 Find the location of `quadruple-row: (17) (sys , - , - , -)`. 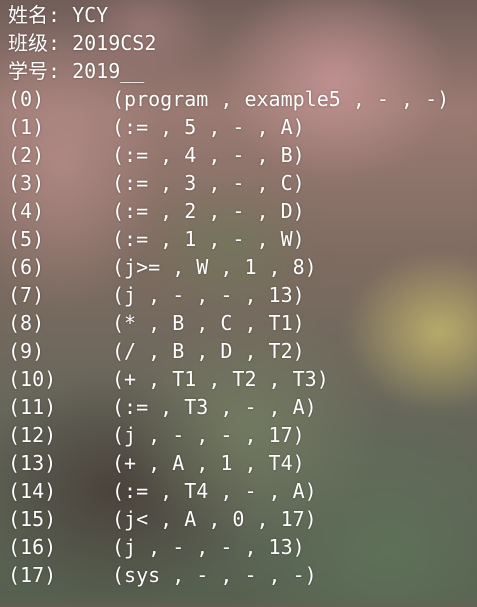

quadruple-row: (17) (sys , - , - , -) is located at coordinates (242, 575).